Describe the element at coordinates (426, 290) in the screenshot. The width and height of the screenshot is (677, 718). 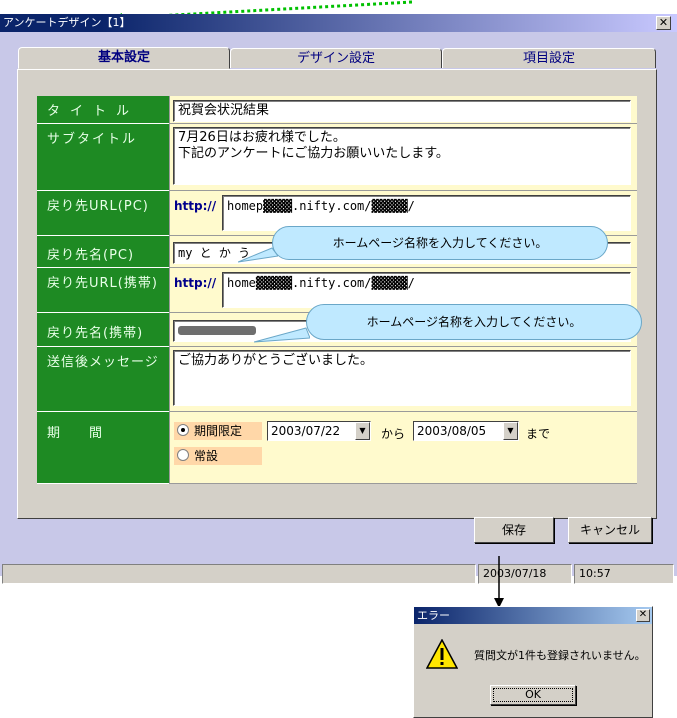
I see `return-url-mobile-input: home▓▓▓▓▓.nifty.com/▓▓▓▓▓/` at that location.